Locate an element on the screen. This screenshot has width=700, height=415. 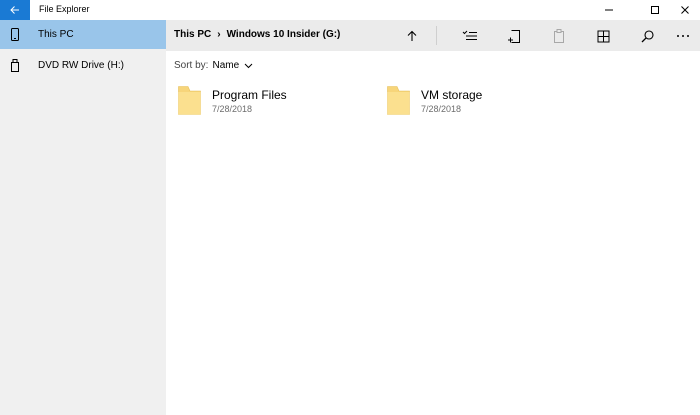
sort-label: Sort by: is located at coordinates (191, 65).